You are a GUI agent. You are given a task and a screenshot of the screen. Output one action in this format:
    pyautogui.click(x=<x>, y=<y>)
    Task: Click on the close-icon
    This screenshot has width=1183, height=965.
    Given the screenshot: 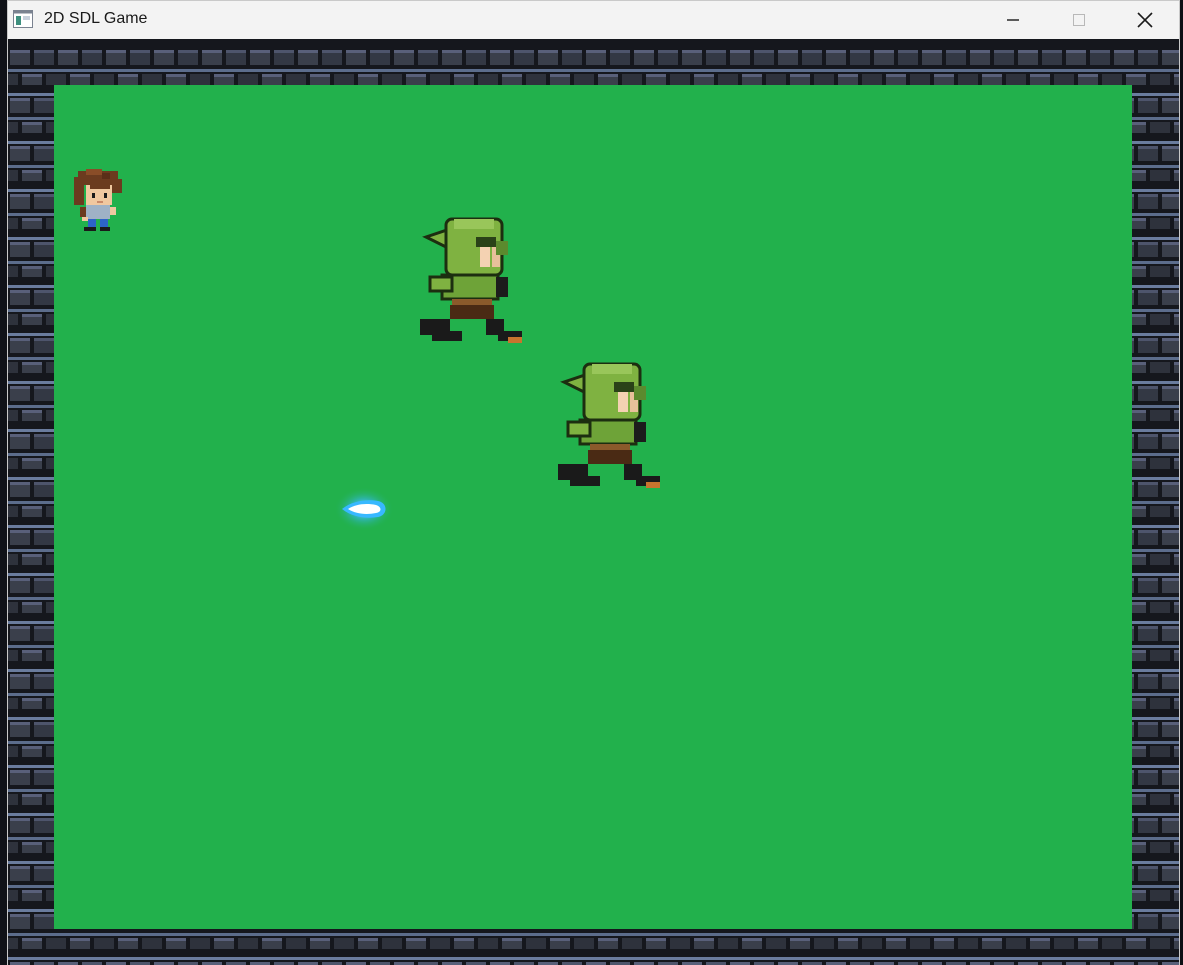 What is the action you would take?
    pyautogui.click(x=1145, y=20)
    